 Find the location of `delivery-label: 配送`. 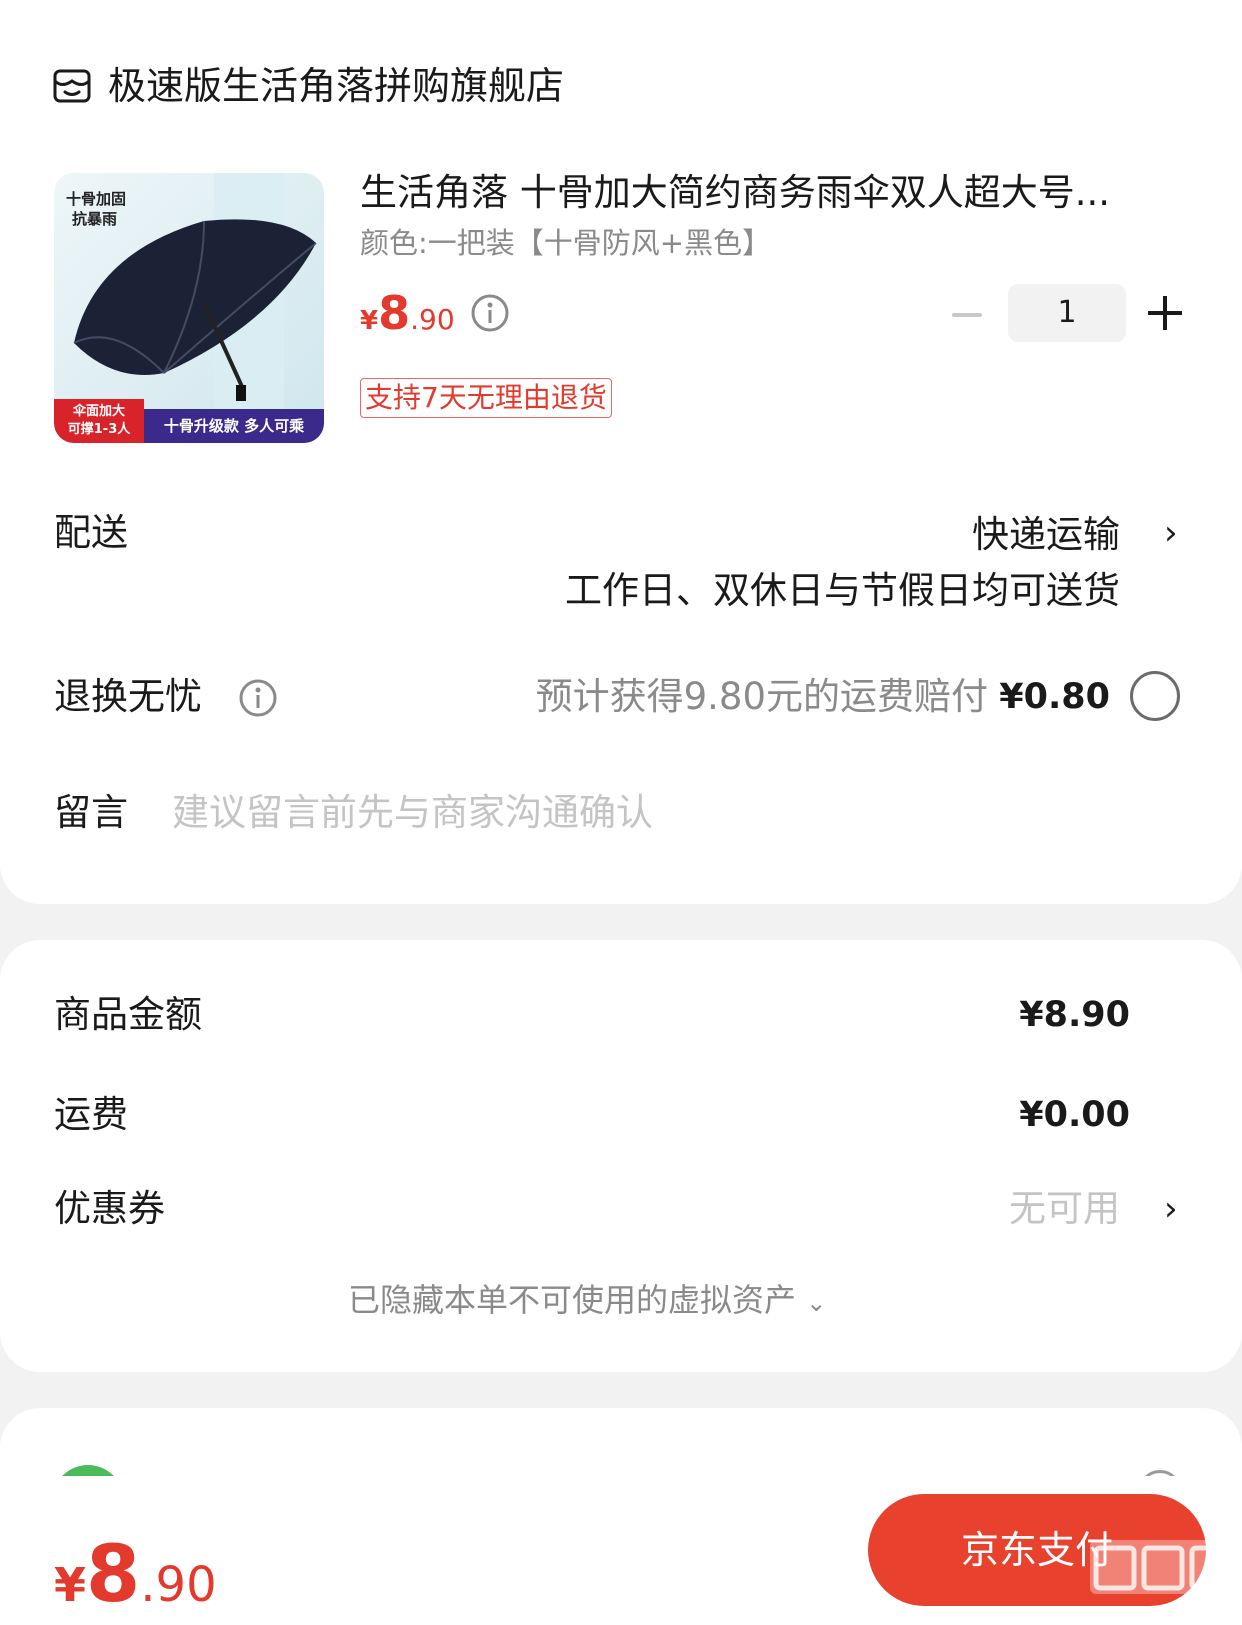

delivery-label: 配送 is located at coordinates (91, 532).